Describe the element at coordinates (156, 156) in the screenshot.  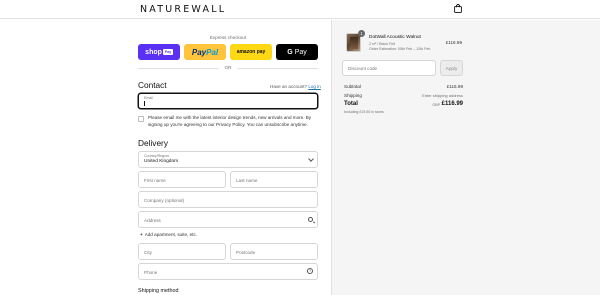
I see `country-label: Country/Region` at that location.